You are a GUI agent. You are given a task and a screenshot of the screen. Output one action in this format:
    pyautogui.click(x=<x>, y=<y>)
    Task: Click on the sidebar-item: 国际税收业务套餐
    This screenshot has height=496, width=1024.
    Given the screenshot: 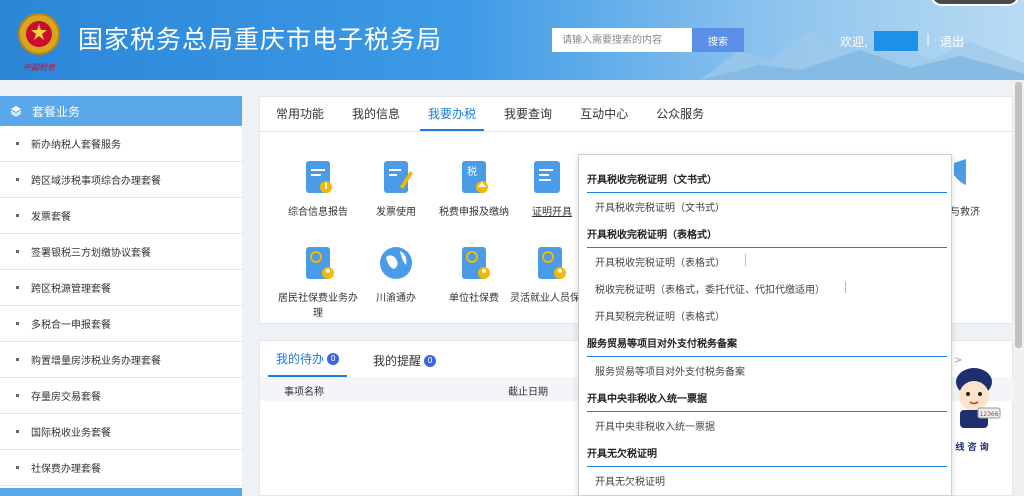 What is the action you would take?
    pyautogui.click(x=121, y=432)
    